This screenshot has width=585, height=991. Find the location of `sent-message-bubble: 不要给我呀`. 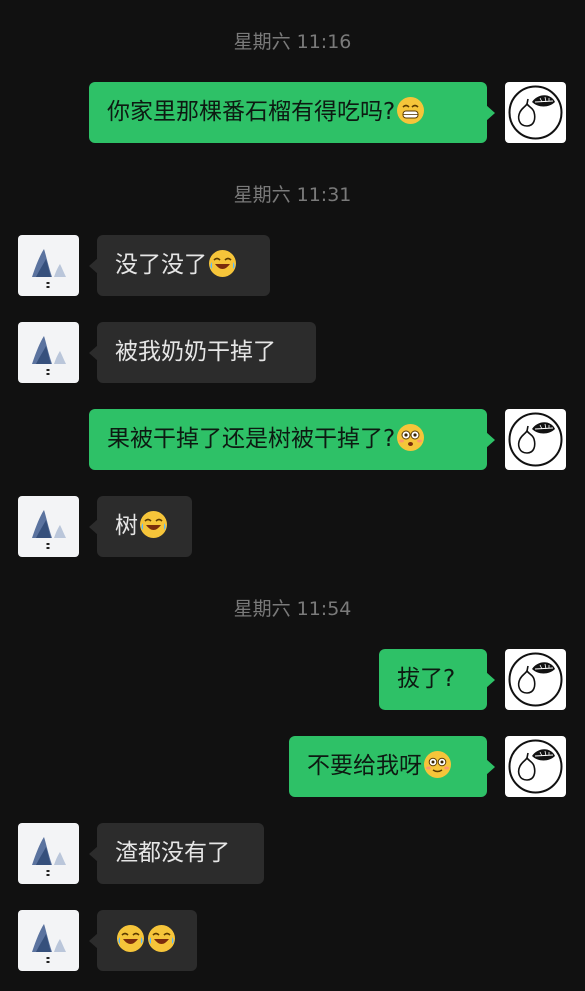

sent-message-bubble: 不要给我呀 is located at coordinates (392, 766).